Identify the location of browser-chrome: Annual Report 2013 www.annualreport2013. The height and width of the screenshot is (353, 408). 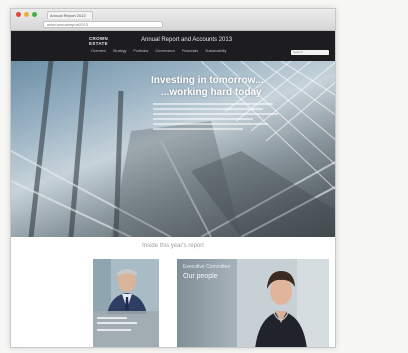
(173, 20).